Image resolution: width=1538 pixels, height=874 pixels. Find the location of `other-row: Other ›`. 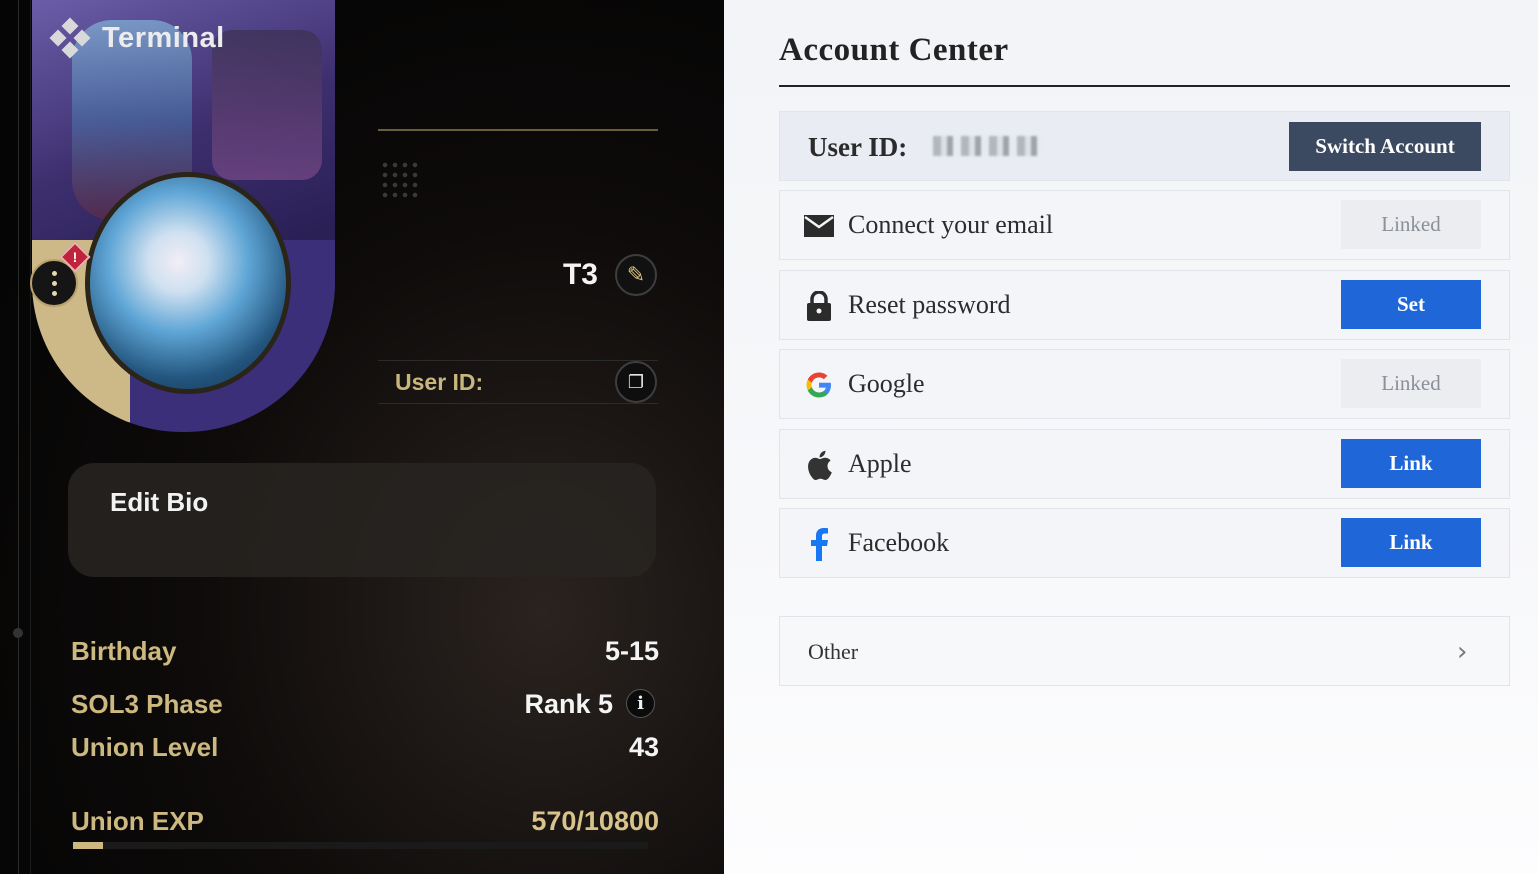

other-row: Other › is located at coordinates (1144, 651).